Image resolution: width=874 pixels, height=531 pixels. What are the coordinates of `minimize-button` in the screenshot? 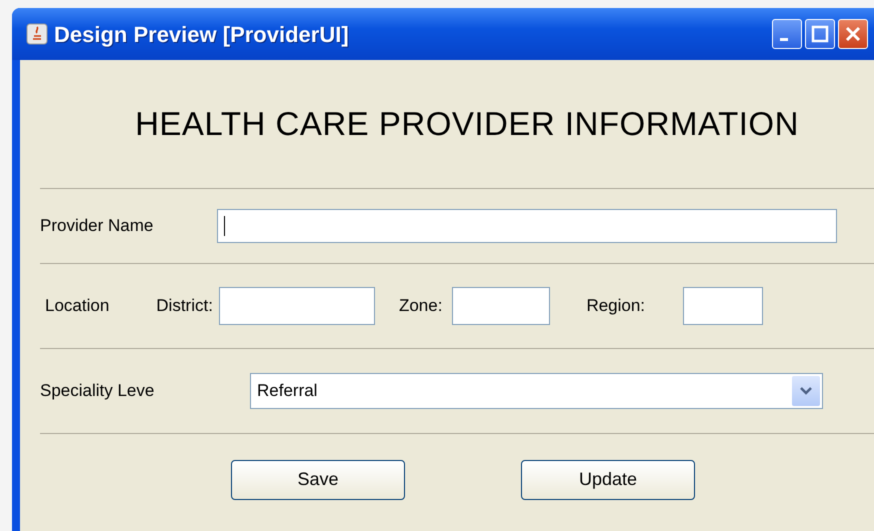 It's located at (787, 34).